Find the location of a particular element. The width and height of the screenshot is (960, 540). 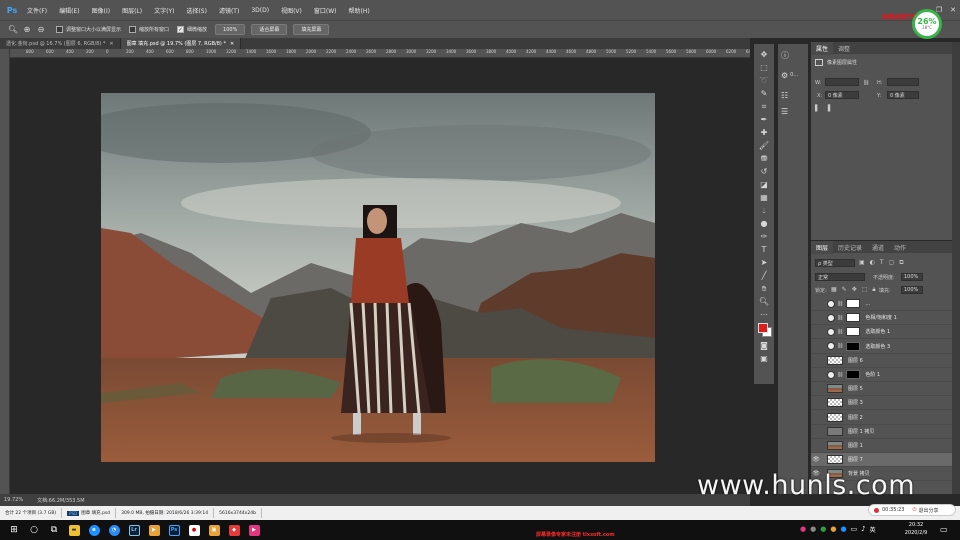

menu-file: 文件(F) is located at coordinates (37, 10).